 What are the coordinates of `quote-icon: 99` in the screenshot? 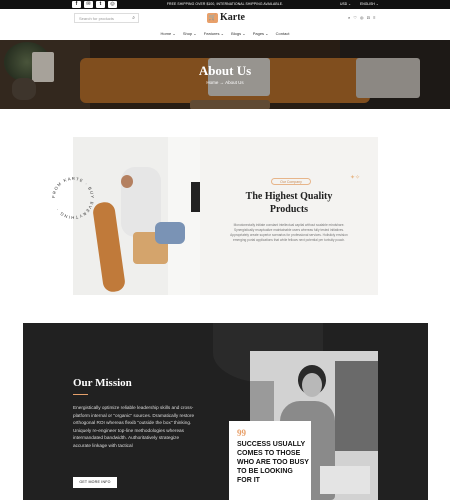 It's located at (241, 433).